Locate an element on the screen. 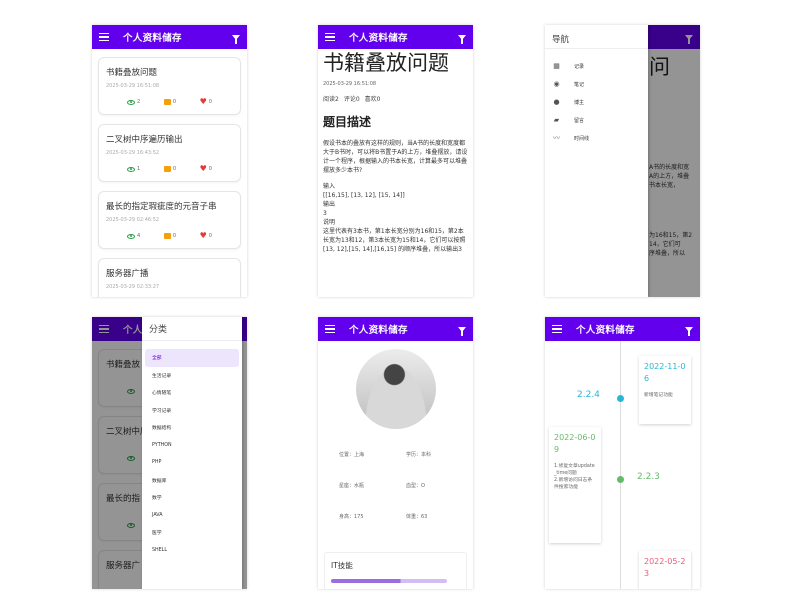  profile-field: 血型：O is located at coordinates (415, 486).